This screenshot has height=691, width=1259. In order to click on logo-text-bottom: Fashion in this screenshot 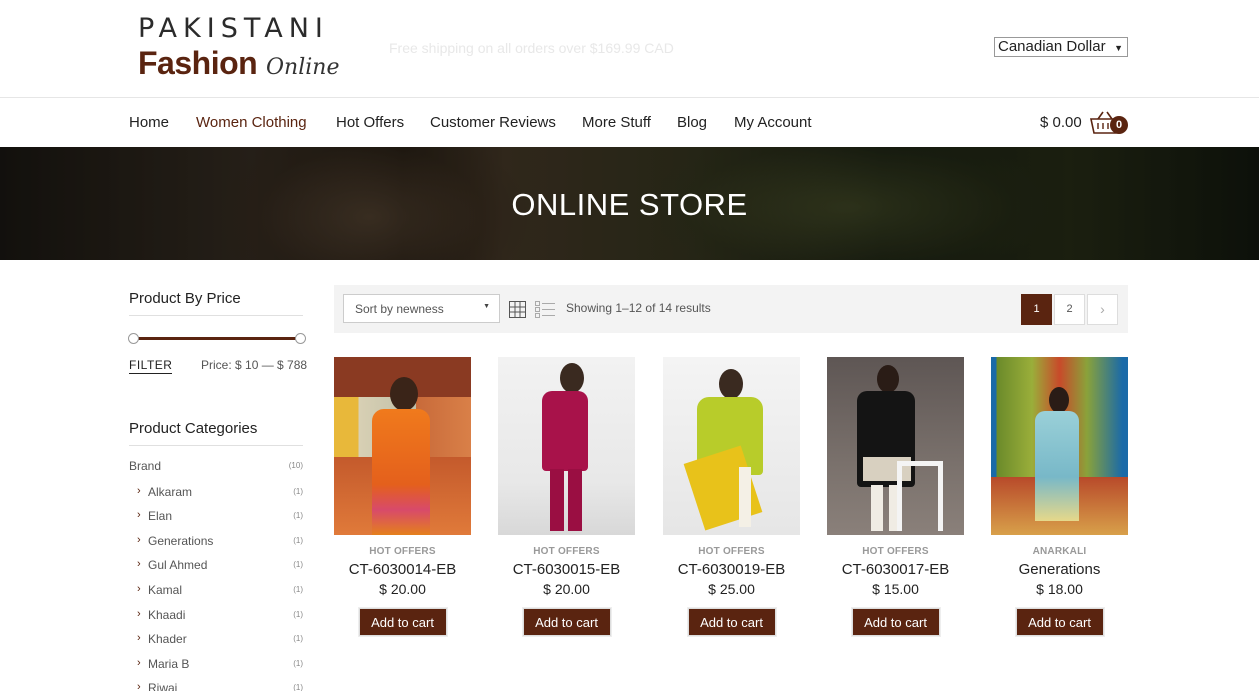, I will do `click(198, 63)`.